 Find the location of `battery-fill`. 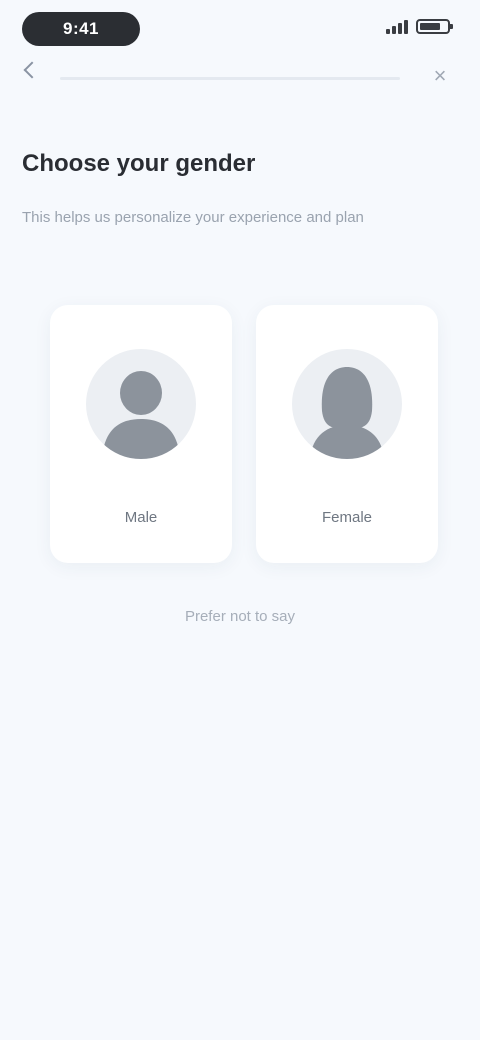

battery-fill is located at coordinates (430, 26).